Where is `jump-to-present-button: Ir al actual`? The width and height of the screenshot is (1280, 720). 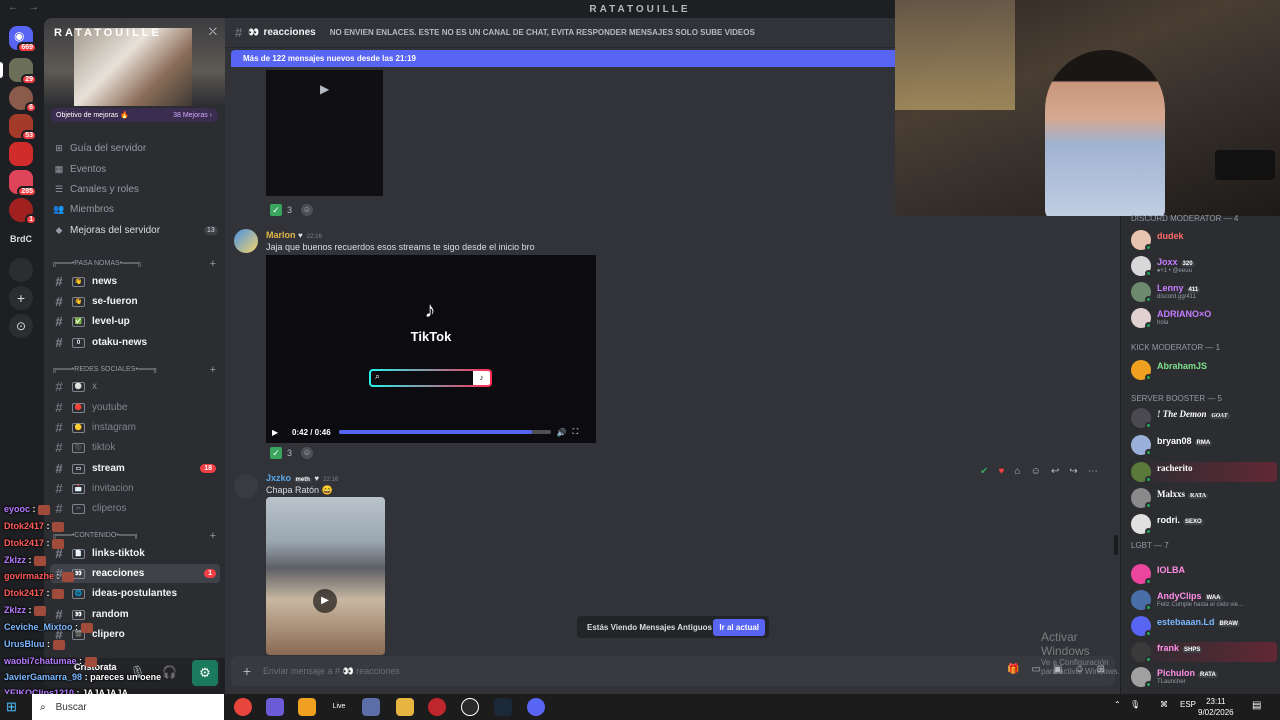 jump-to-present-button: Ir al actual is located at coordinates (739, 627).